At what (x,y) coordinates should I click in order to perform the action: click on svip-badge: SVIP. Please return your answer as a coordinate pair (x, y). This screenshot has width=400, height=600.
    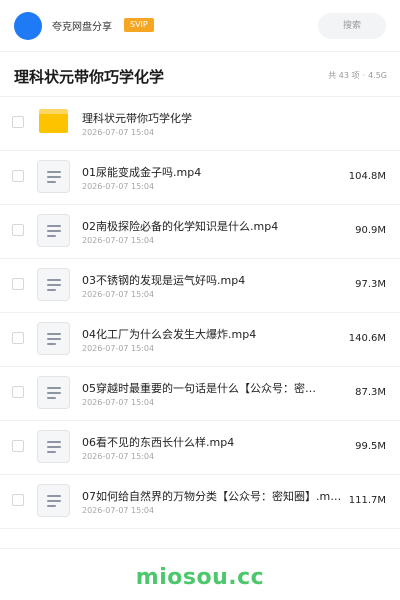
    Looking at the image, I should click on (139, 25).